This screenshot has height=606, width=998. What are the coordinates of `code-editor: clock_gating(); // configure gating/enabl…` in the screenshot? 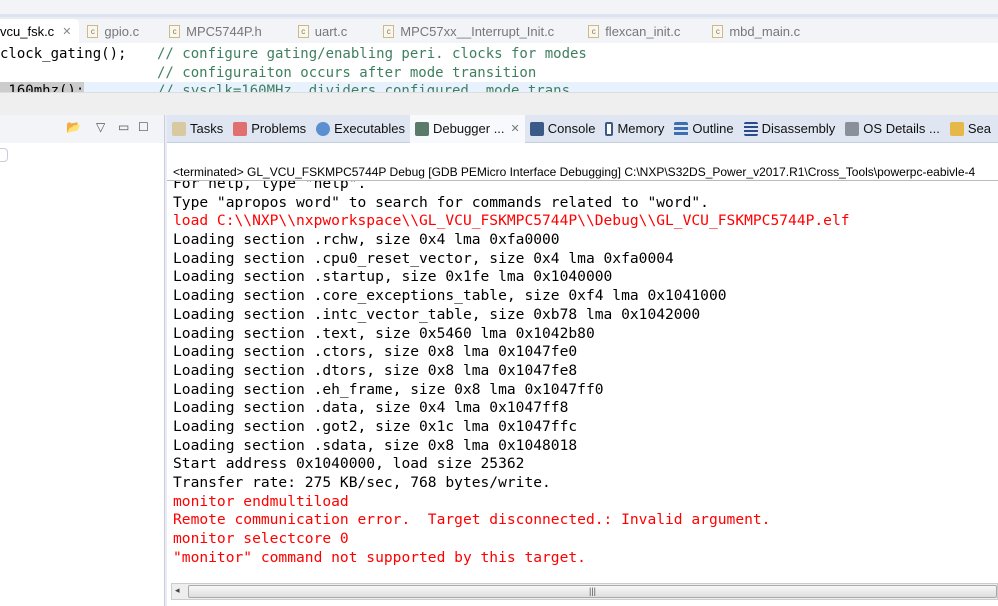 It's located at (499, 67).